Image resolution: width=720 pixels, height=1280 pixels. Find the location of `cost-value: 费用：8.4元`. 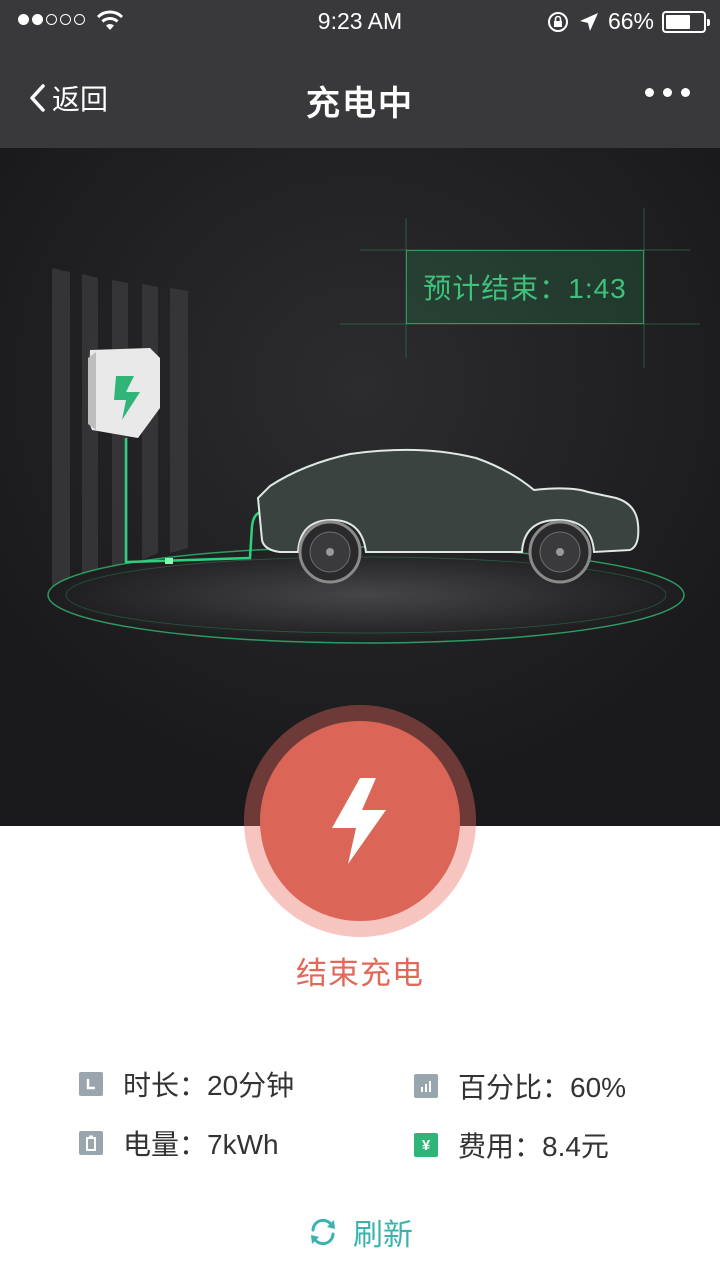

cost-value: 费用：8.4元 is located at coordinates (533, 1146).